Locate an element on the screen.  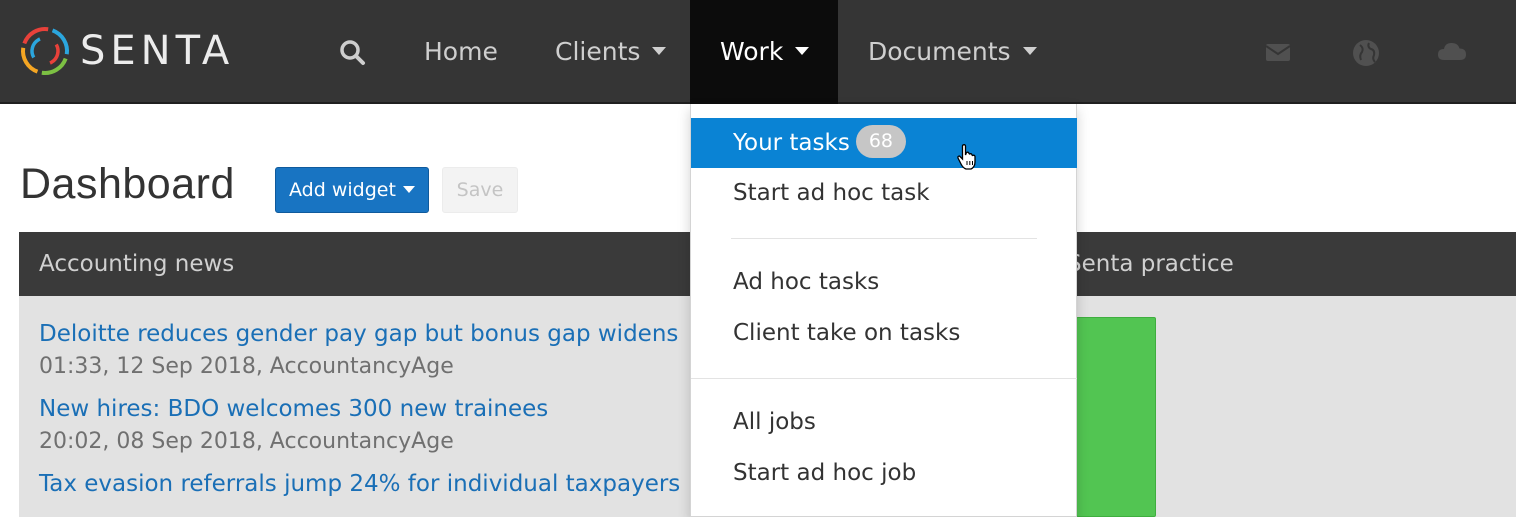
practice-chart-bar is located at coordinates (1116, 417).